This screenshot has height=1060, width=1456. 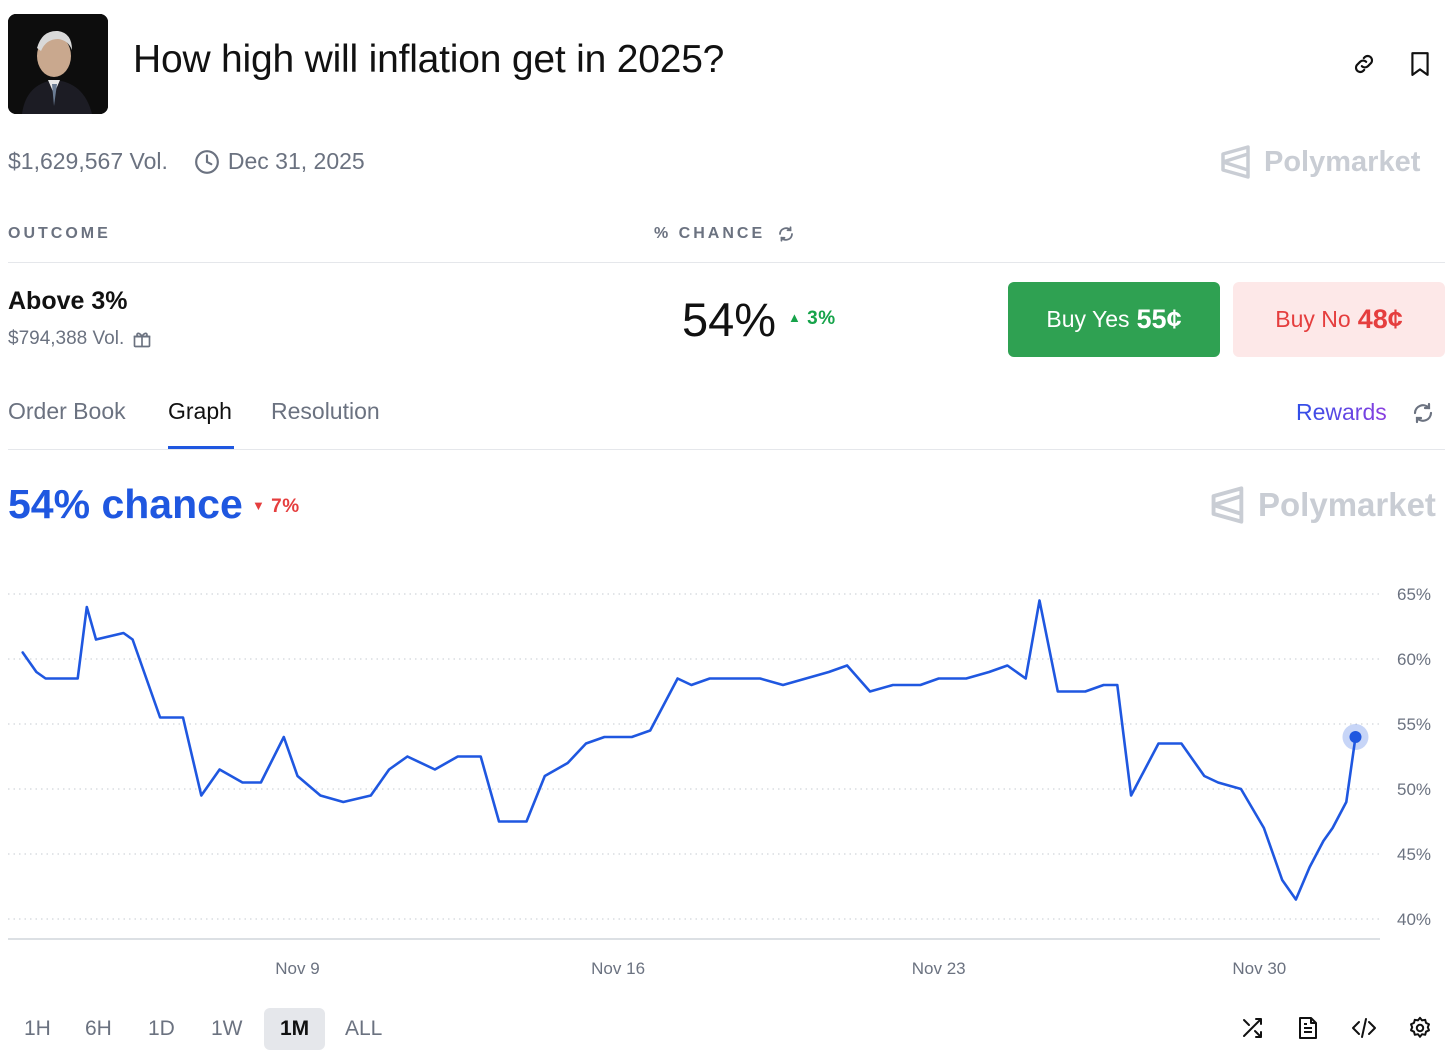 I want to click on buy-no-button: Buy No 48¢, so click(x=1339, y=319).